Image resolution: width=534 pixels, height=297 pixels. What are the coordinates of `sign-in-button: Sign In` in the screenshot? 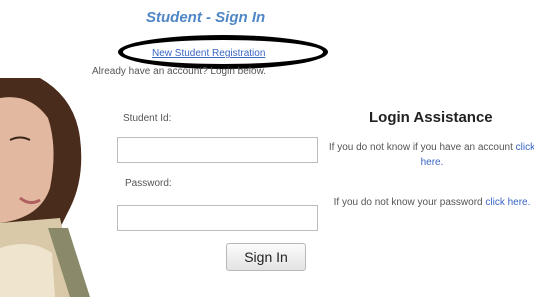 It's located at (266, 257).